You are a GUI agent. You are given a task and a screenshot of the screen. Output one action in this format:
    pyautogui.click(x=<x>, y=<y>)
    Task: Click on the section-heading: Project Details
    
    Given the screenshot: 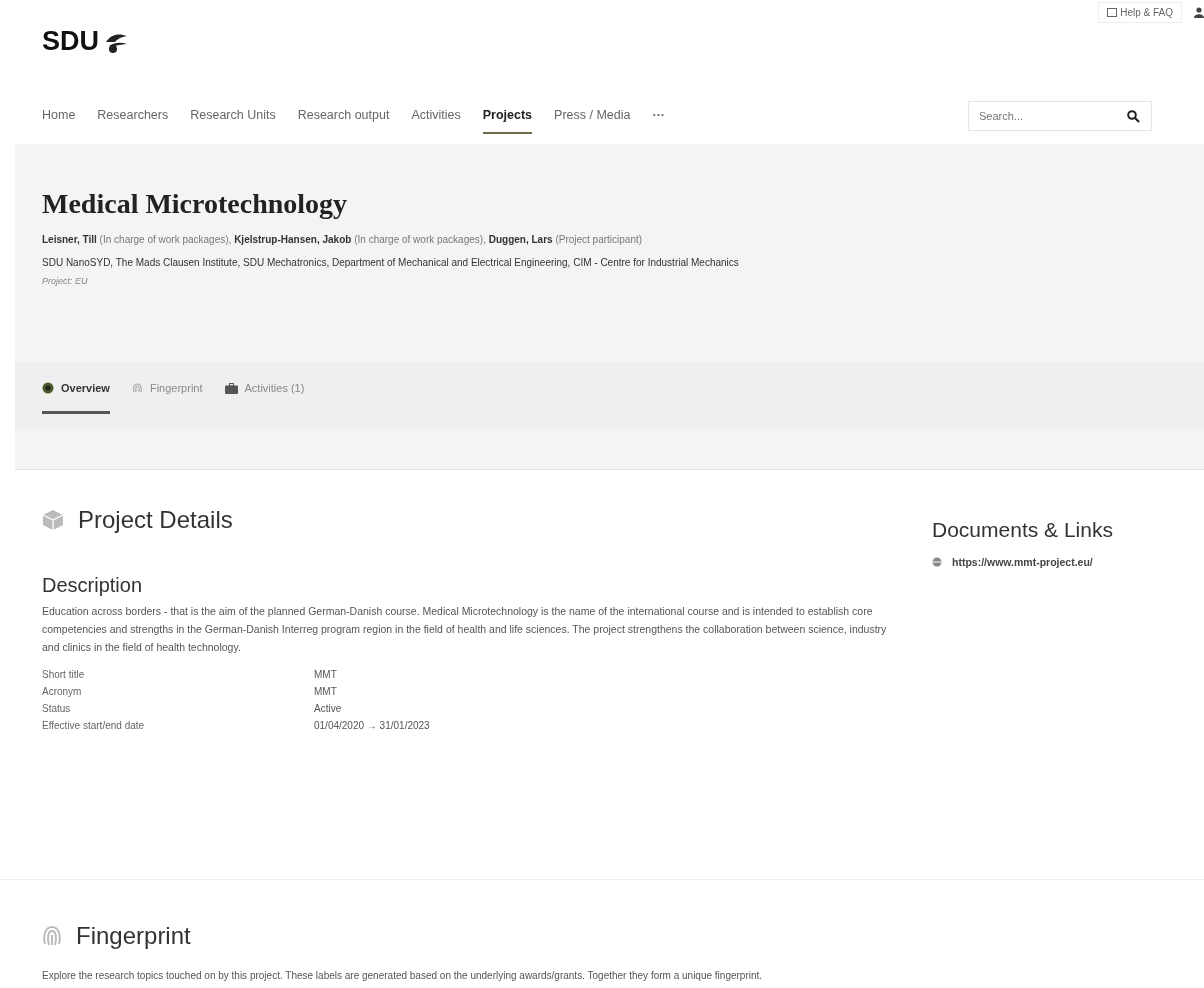 What is the action you would take?
    pyautogui.click(x=155, y=520)
    